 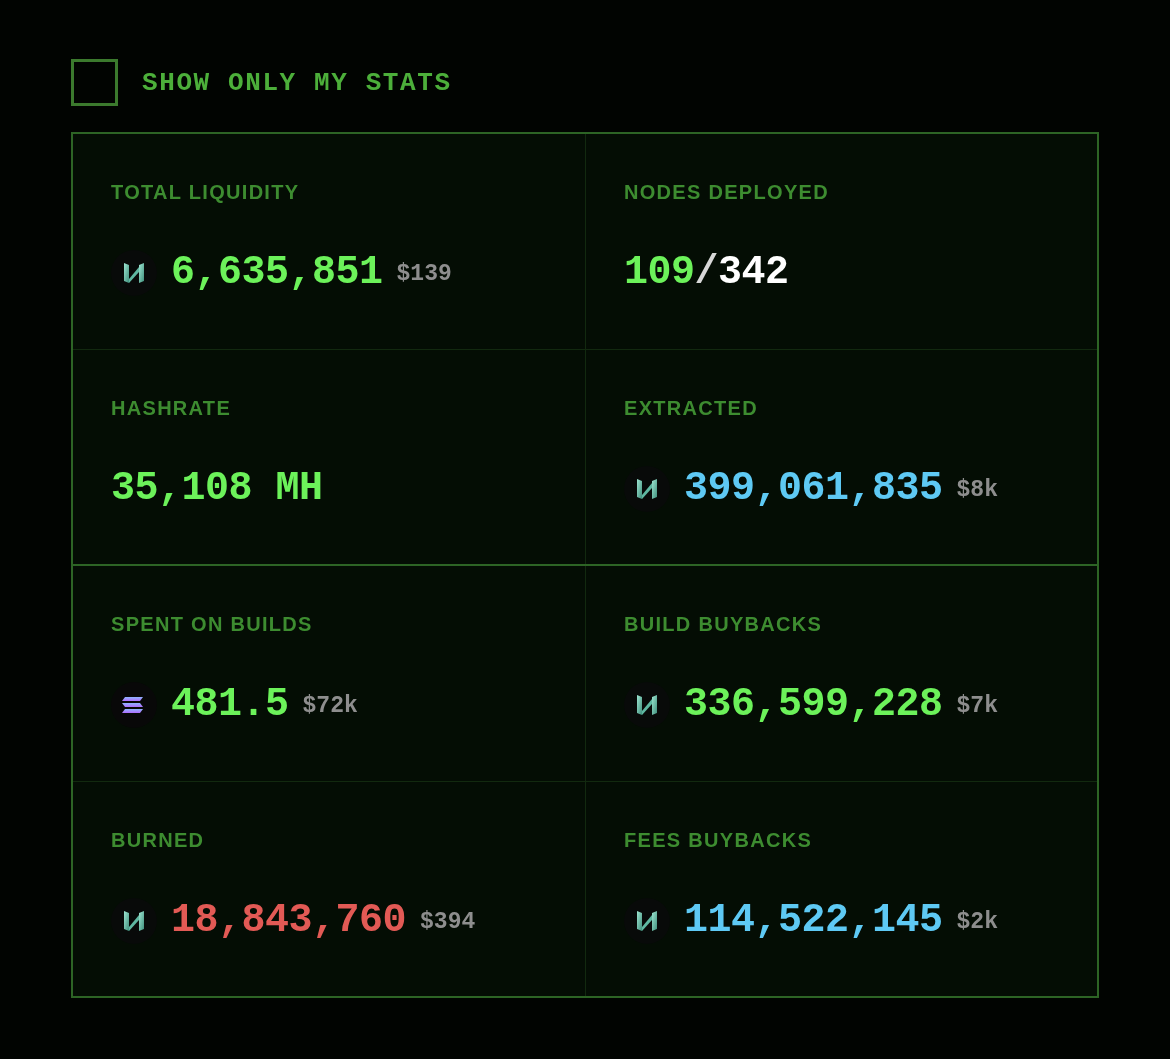 What do you see at coordinates (448, 922) in the screenshot?
I see `usd-value: $394` at bounding box center [448, 922].